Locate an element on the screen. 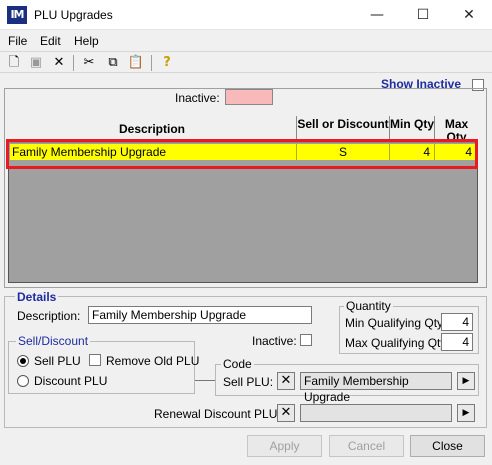 This screenshot has width=492, height=465. code-sell-plu-label: Sell PLU: is located at coordinates (248, 382).